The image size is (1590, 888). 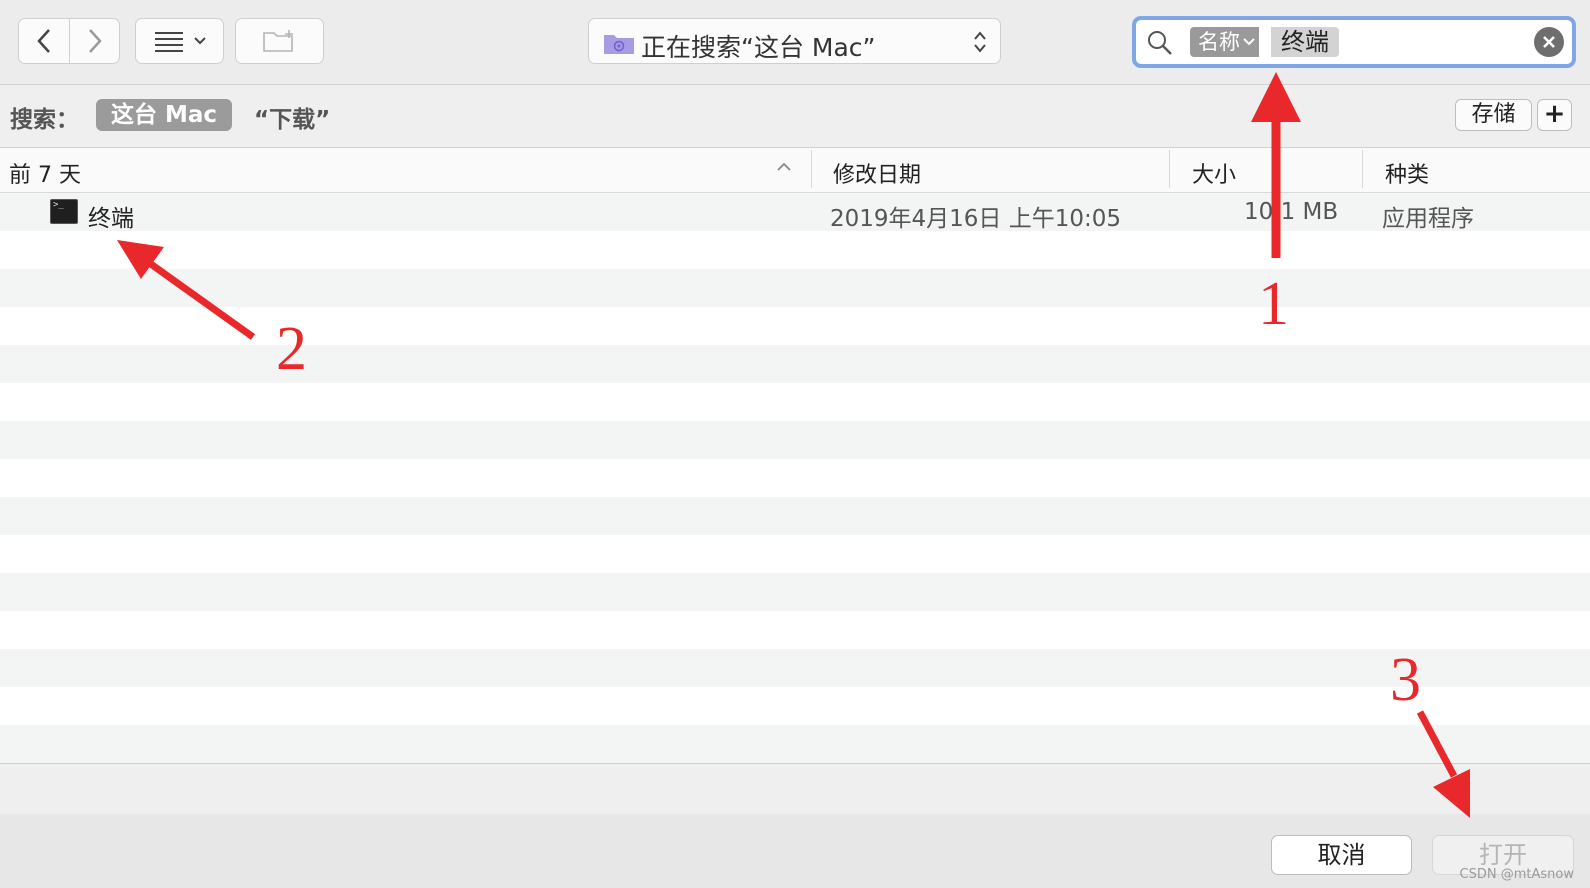 I want to click on chevron-left-icon, so click(x=43, y=41).